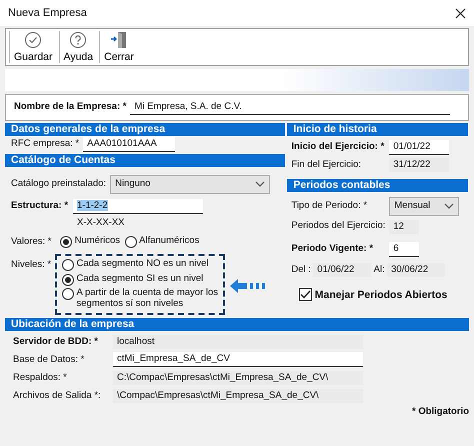 The width and height of the screenshot is (474, 446). I want to click on text-field: ctMi_Empresa_SA_de_CV, so click(238, 360).